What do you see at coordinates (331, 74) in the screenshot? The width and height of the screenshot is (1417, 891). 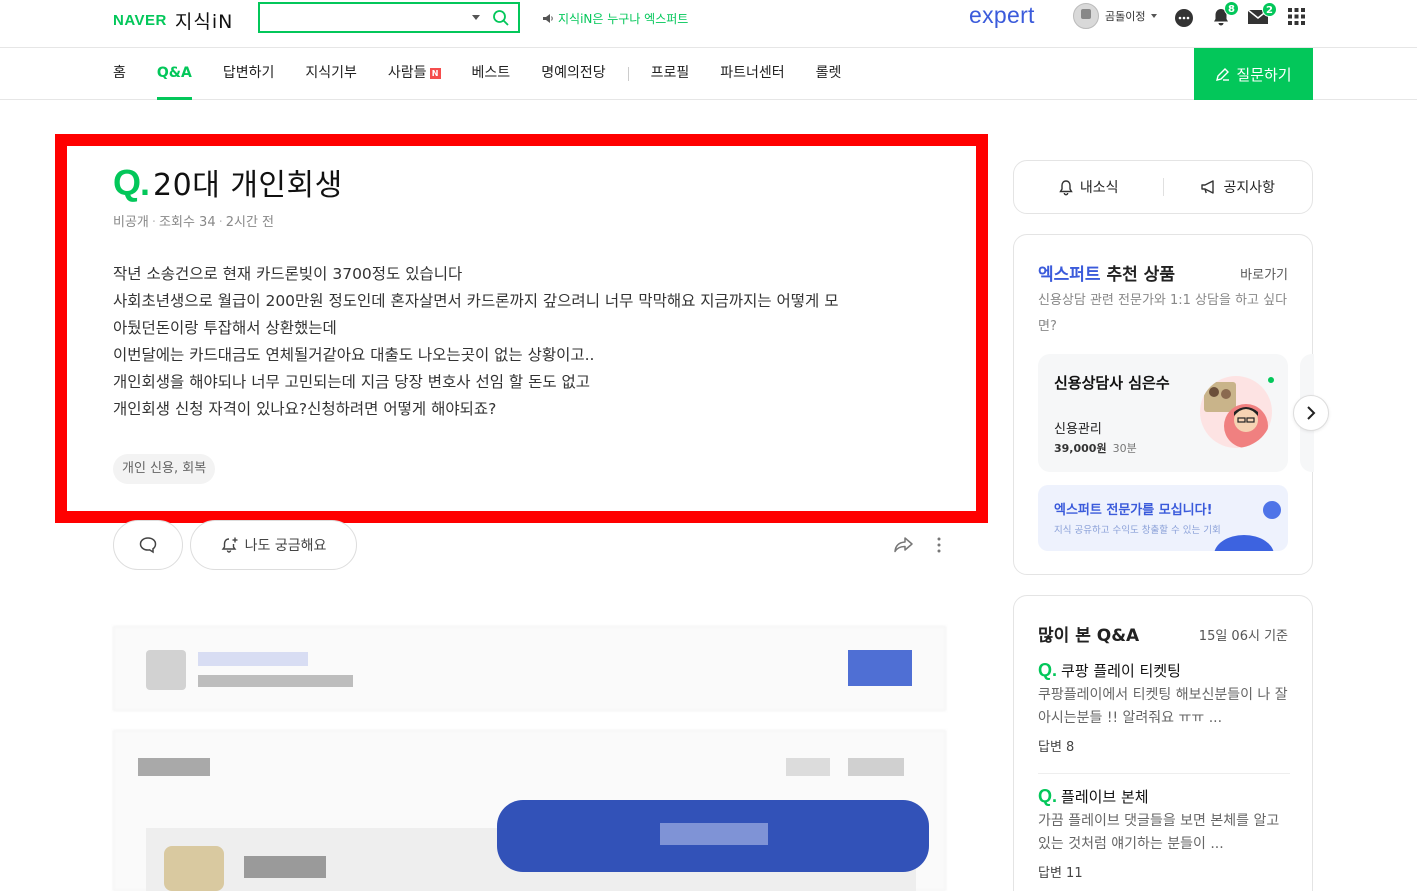 I see `nav-donate: 지식기부` at bounding box center [331, 74].